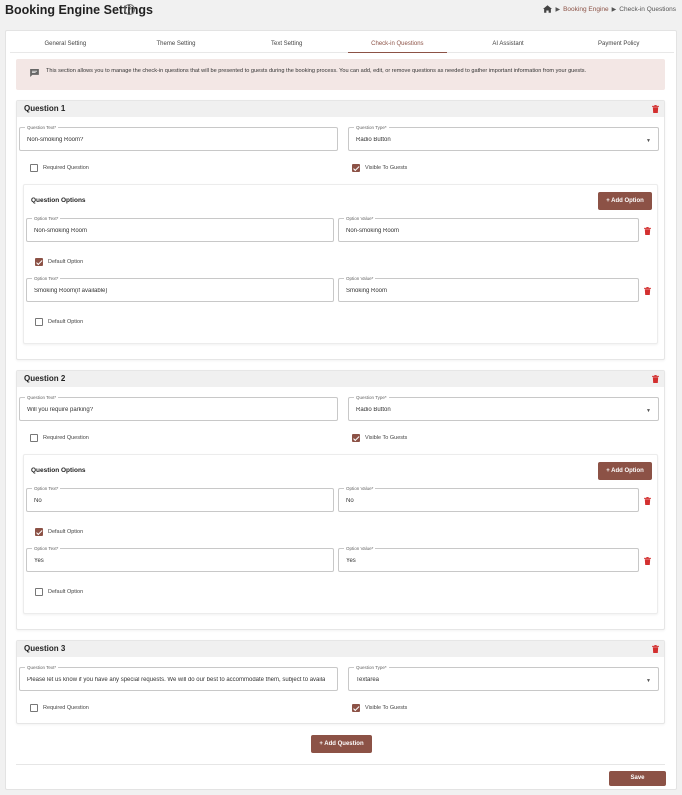 Image resolution: width=682 pixels, height=795 pixels. I want to click on question-header: Question 1, so click(340, 109).